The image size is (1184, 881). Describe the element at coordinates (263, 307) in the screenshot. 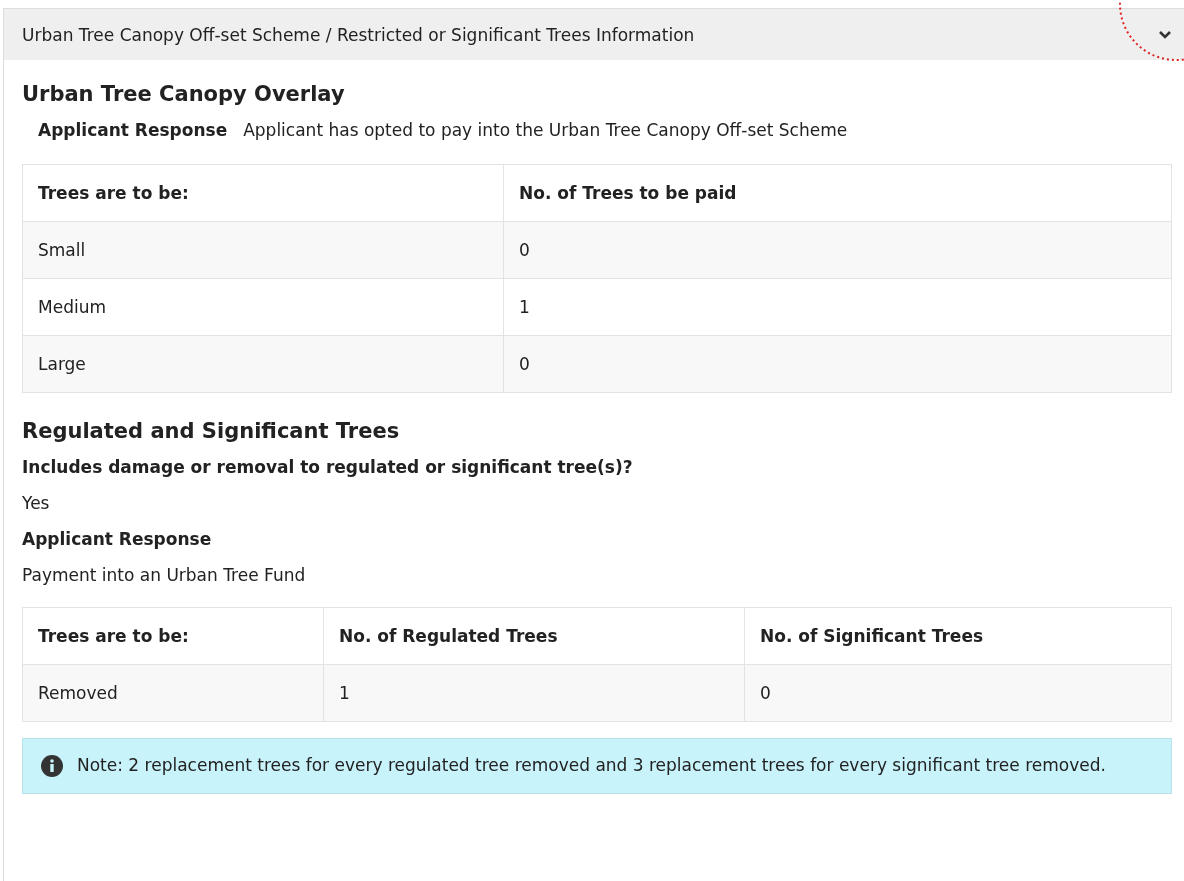

I see `table-cell: Medium` at that location.